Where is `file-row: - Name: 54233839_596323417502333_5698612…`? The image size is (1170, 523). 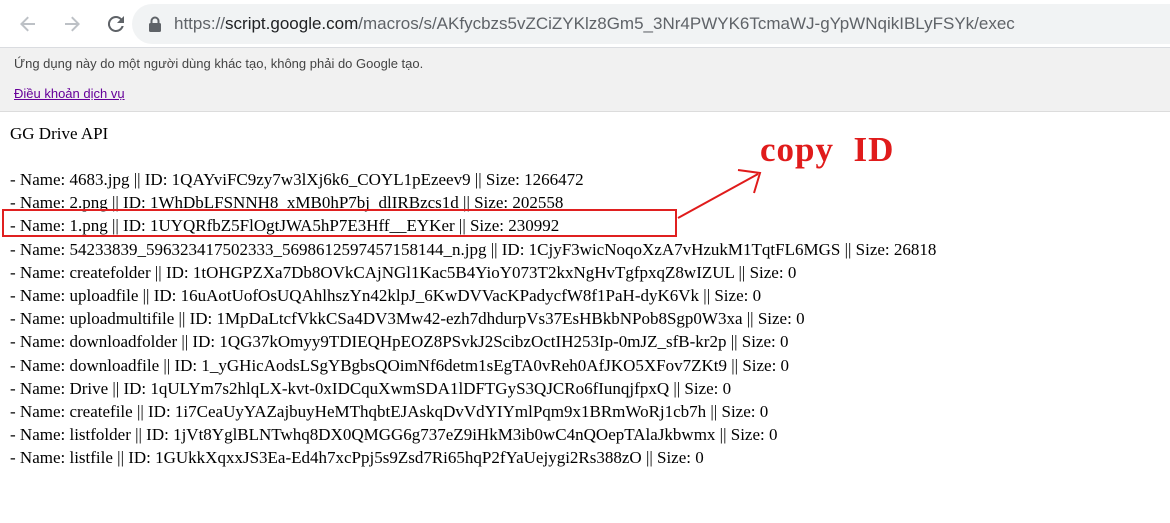 file-row: - Name: 54233839_596323417502333_5698612… is located at coordinates (473, 249).